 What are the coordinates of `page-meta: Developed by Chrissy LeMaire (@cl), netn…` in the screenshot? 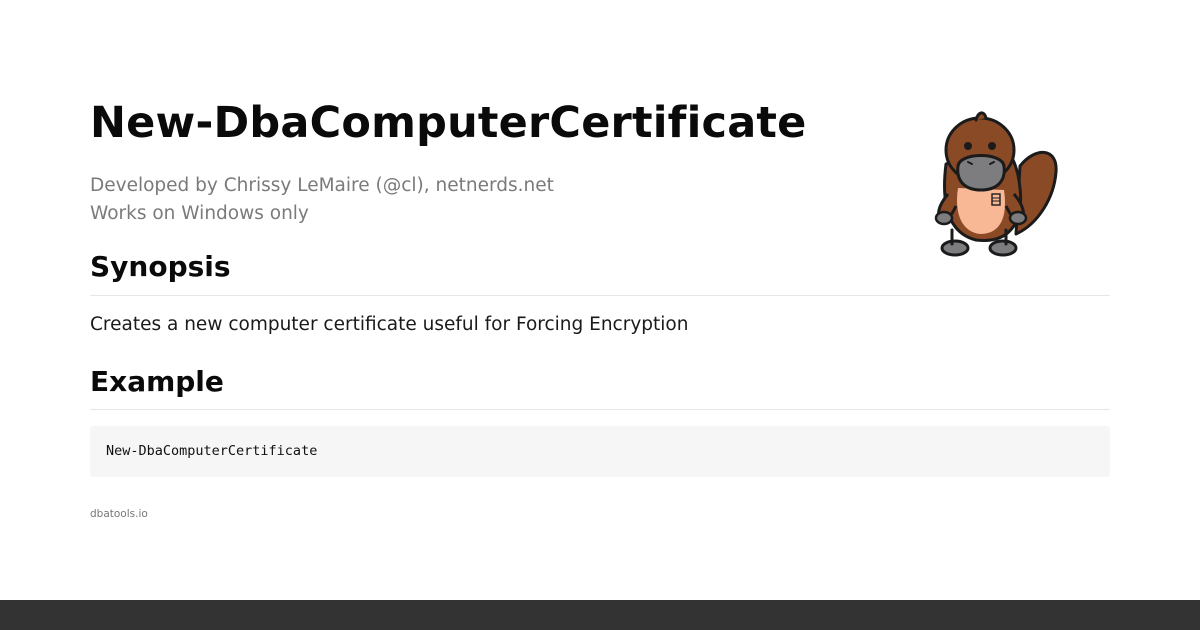 It's located at (322, 200).